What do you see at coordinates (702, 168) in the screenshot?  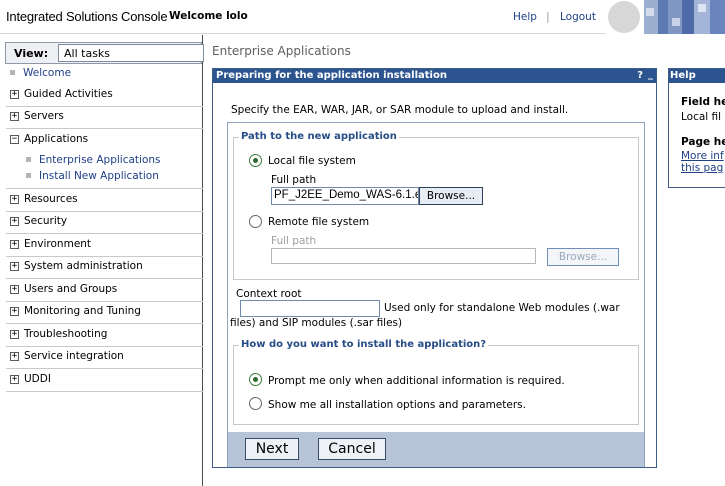 I see `this-page-link: this pag` at bounding box center [702, 168].